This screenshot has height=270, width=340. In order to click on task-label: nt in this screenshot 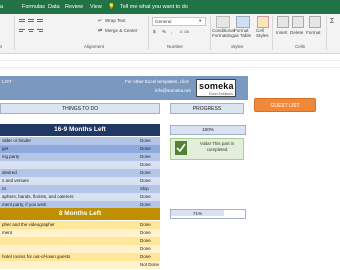, I will do `click(4, 188)`.